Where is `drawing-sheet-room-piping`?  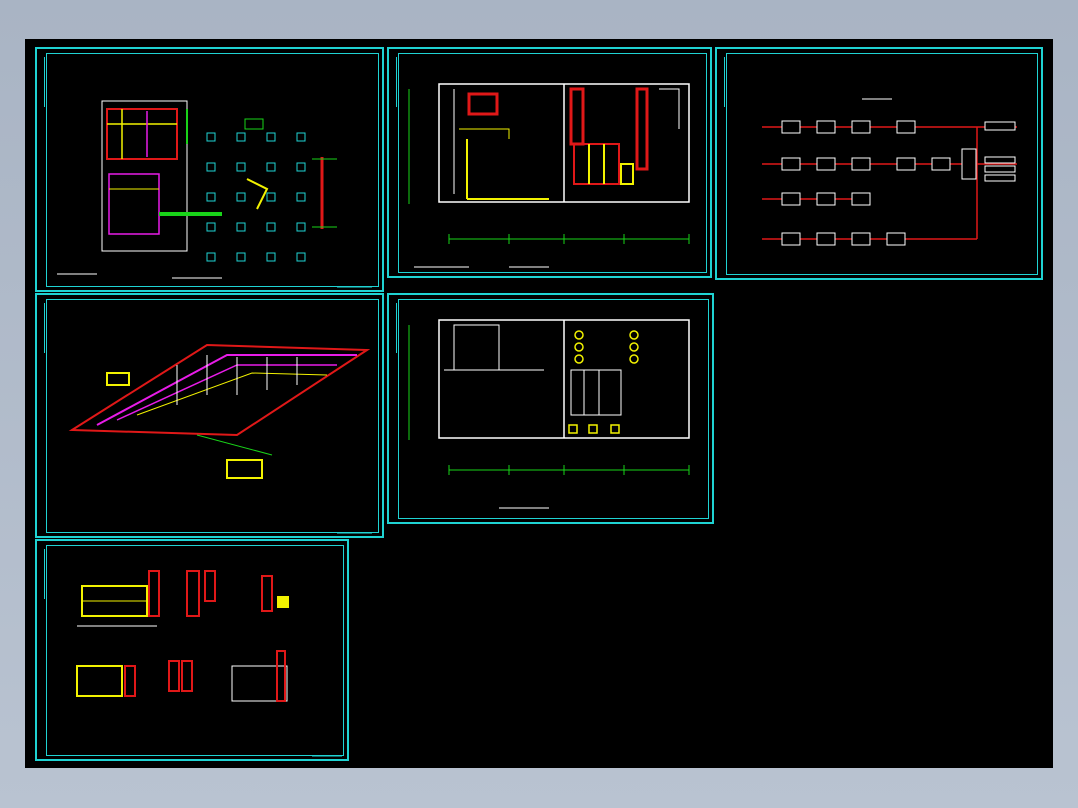 drawing-sheet-room-piping is located at coordinates (549, 162).